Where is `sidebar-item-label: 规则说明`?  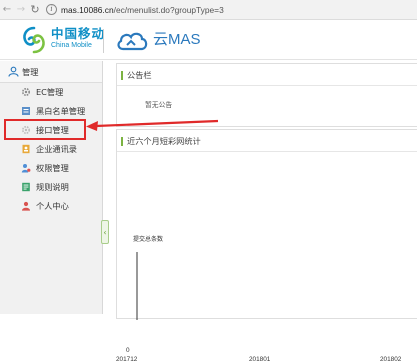 sidebar-item-label: 规则说明 is located at coordinates (52, 186).